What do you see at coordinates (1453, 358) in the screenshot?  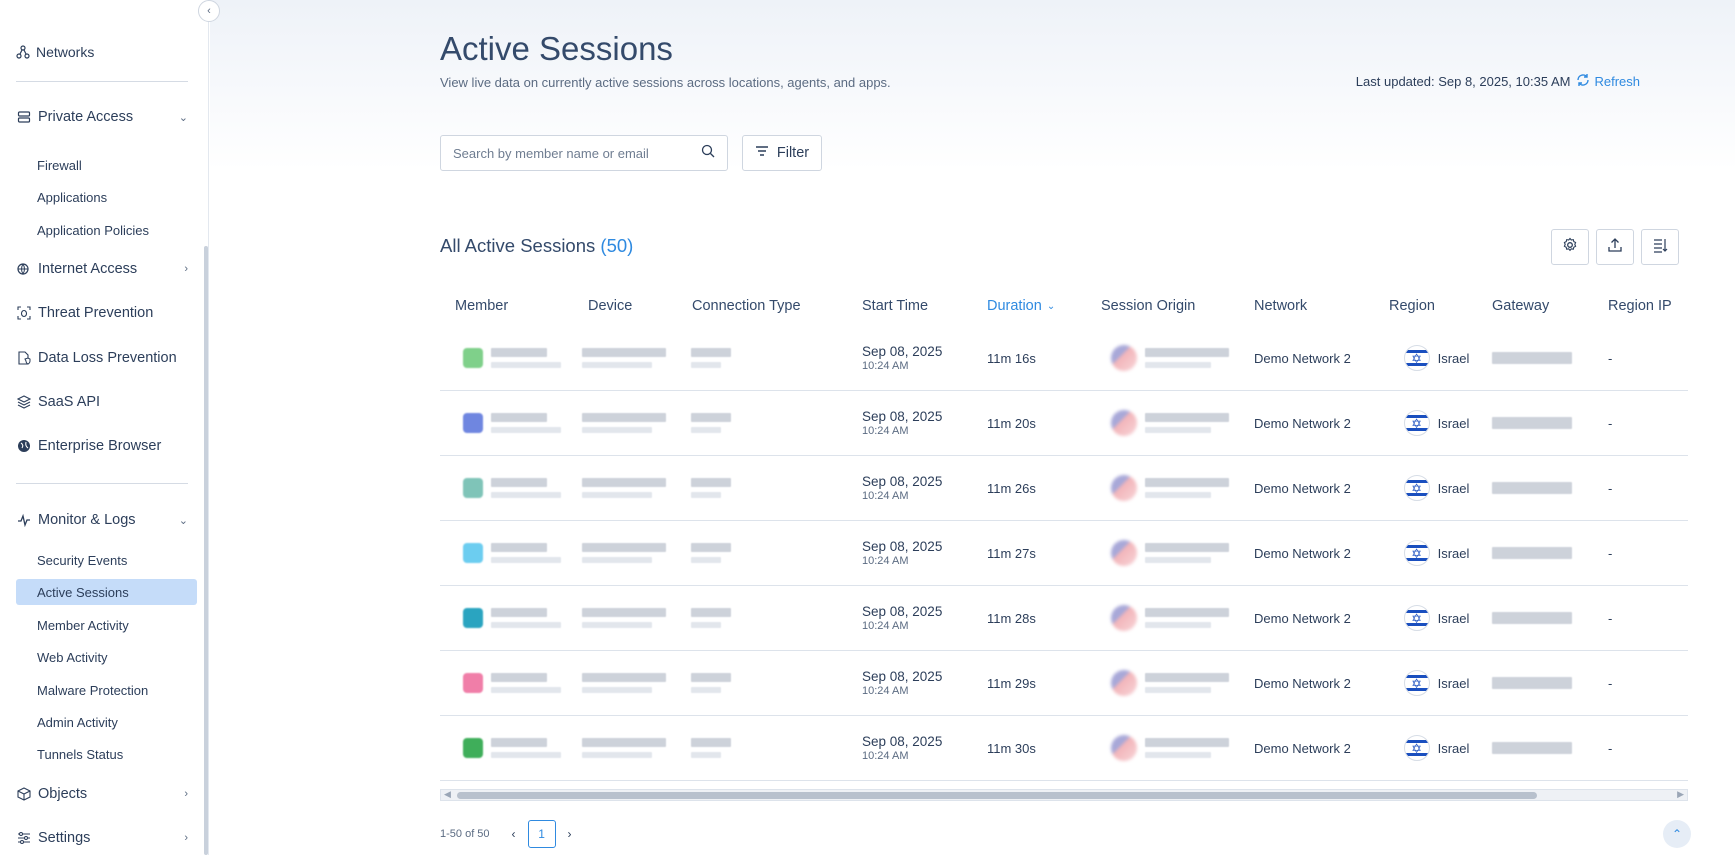 I see `region: Israel` at bounding box center [1453, 358].